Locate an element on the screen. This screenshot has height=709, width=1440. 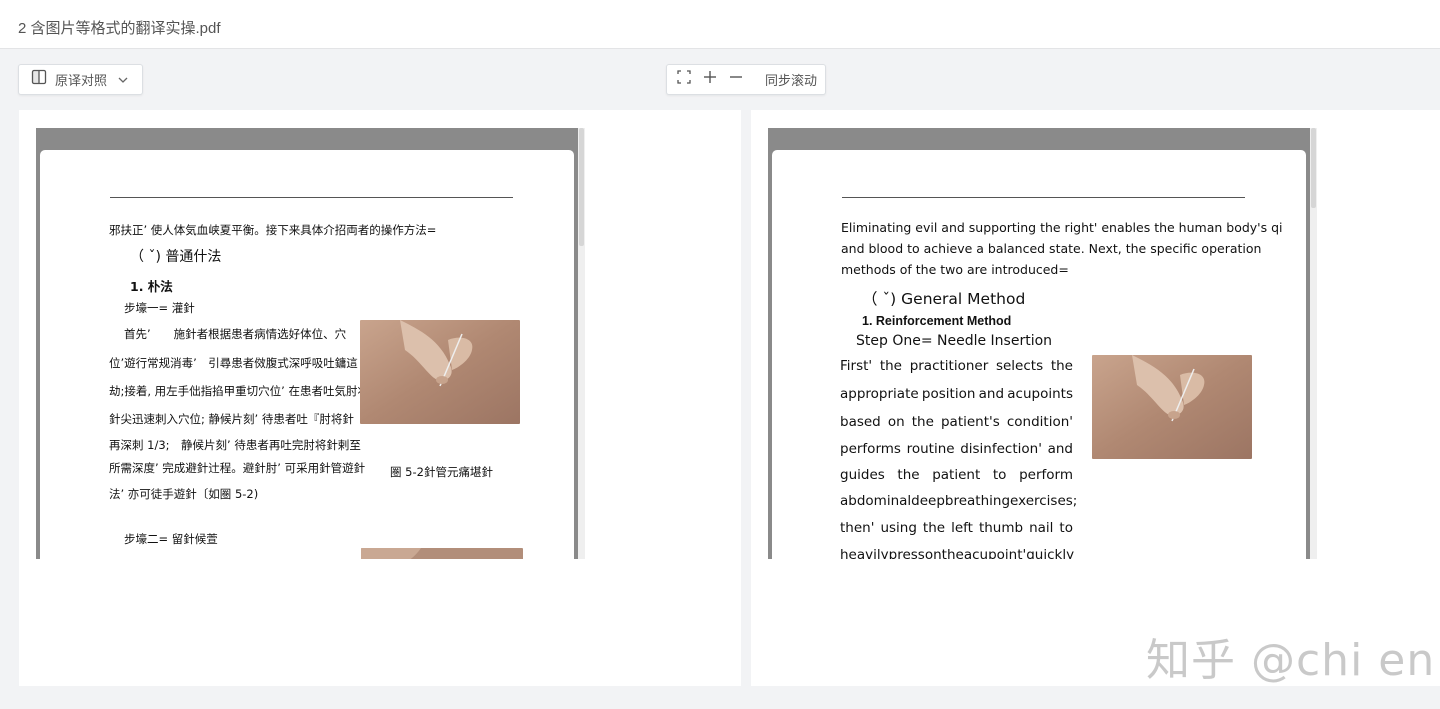
paragraph-word: based is located at coordinates (860, 422).